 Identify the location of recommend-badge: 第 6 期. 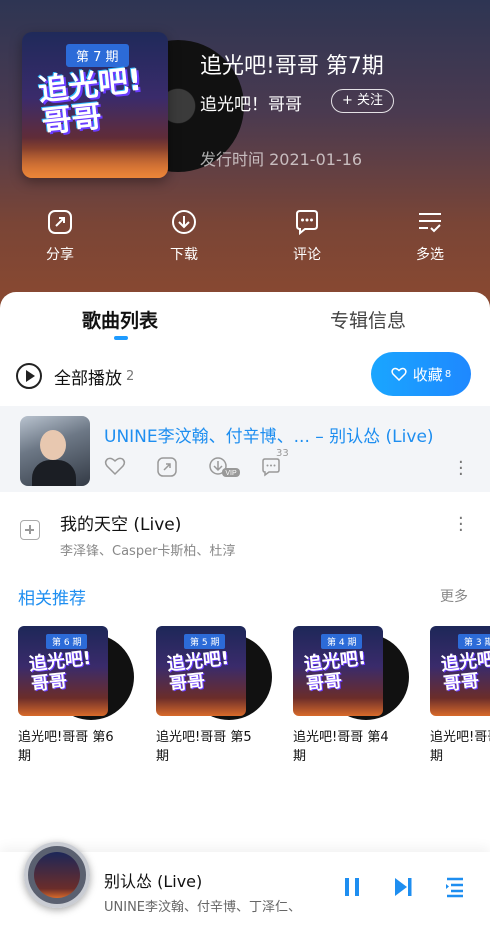
(67, 641).